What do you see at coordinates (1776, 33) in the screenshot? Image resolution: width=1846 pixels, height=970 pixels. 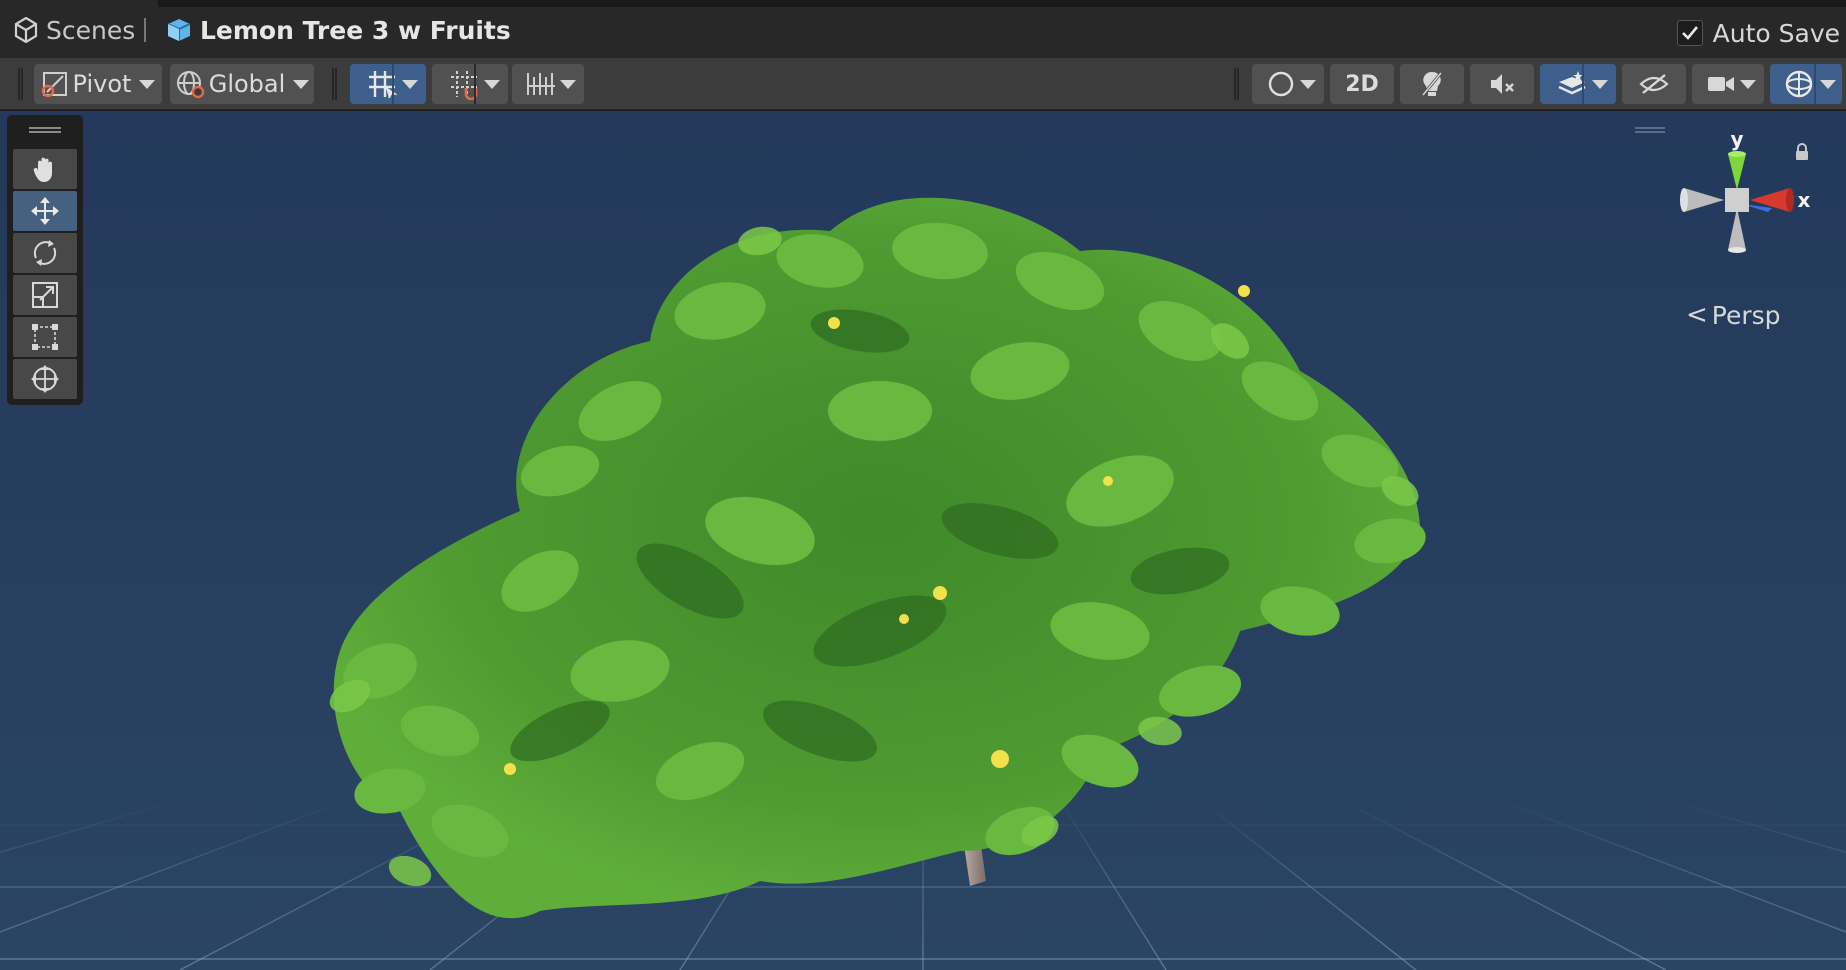 I see `auto-save-label: Auto Save` at bounding box center [1776, 33].